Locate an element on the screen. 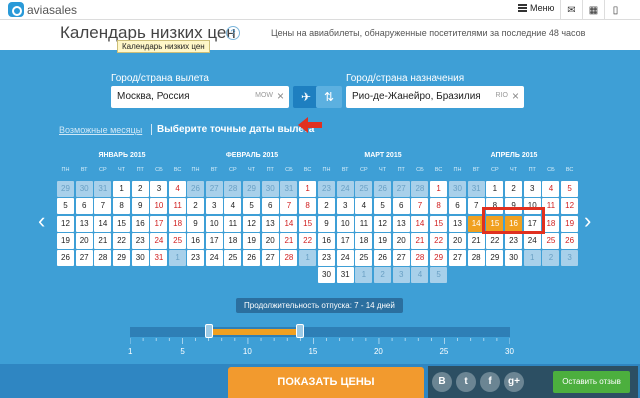 The height and width of the screenshot is (398, 640). menu-button: Меню is located at coordinates (536, 8).